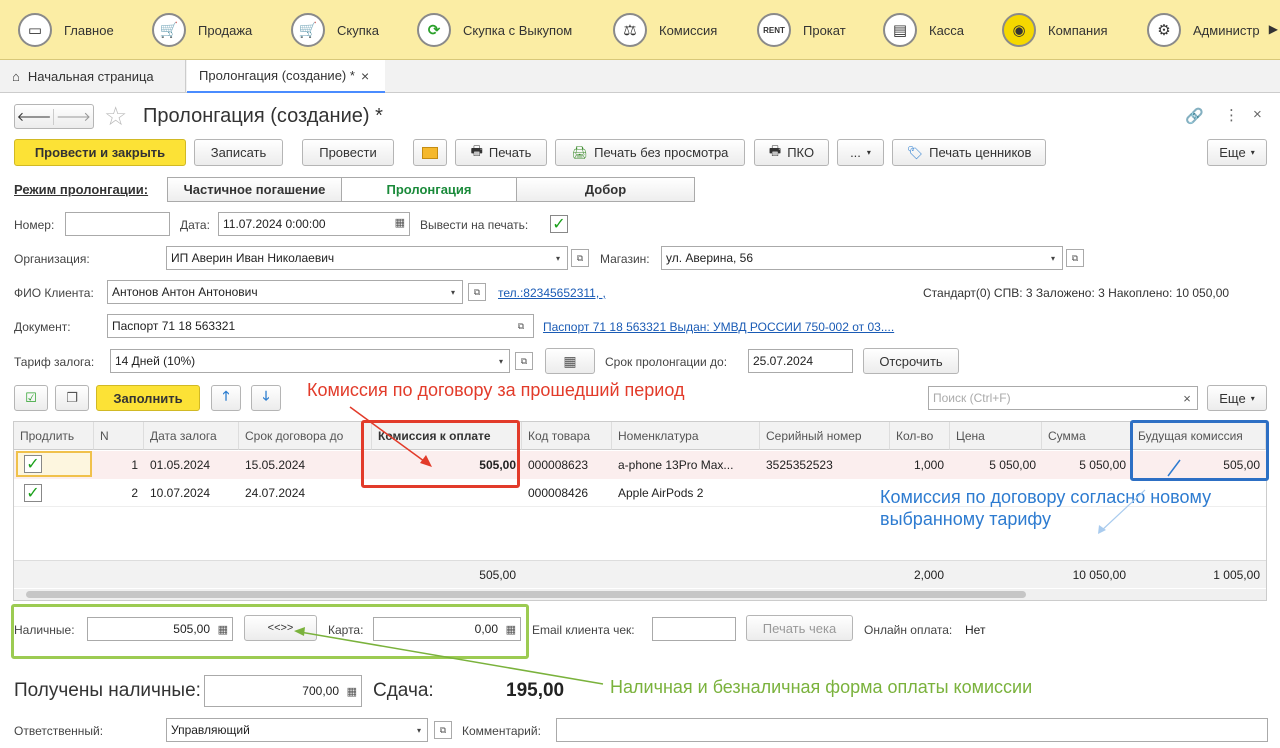  Describe the element at coordinates (119, 436) in the screenshot. I see `col-header: N` at that location.